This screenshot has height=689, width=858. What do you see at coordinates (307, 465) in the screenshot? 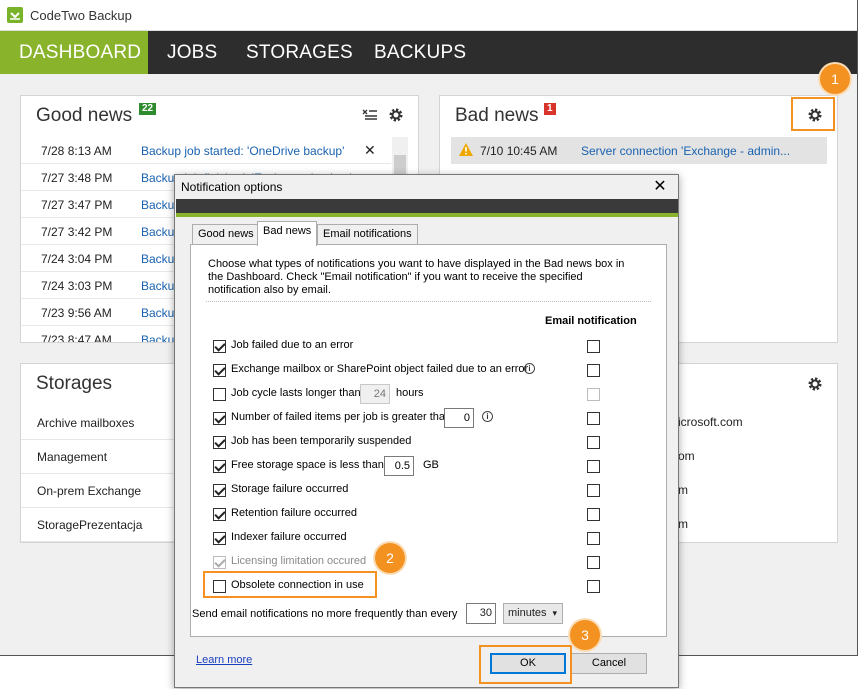
I see `option-label: Free storage space is less than` at bounding box center [307, 465].